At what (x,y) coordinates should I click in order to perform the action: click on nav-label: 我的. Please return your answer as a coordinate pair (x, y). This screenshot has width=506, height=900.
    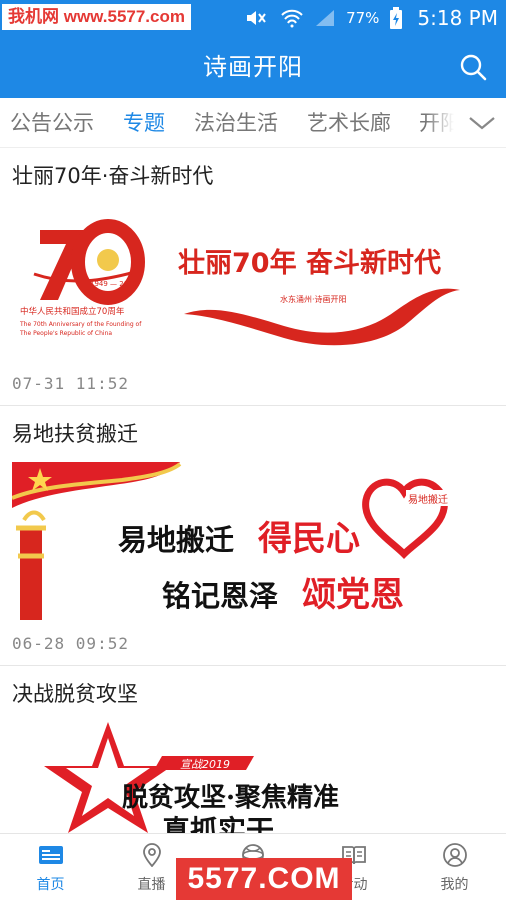
    Looking at the image, I should click on (454, 885).